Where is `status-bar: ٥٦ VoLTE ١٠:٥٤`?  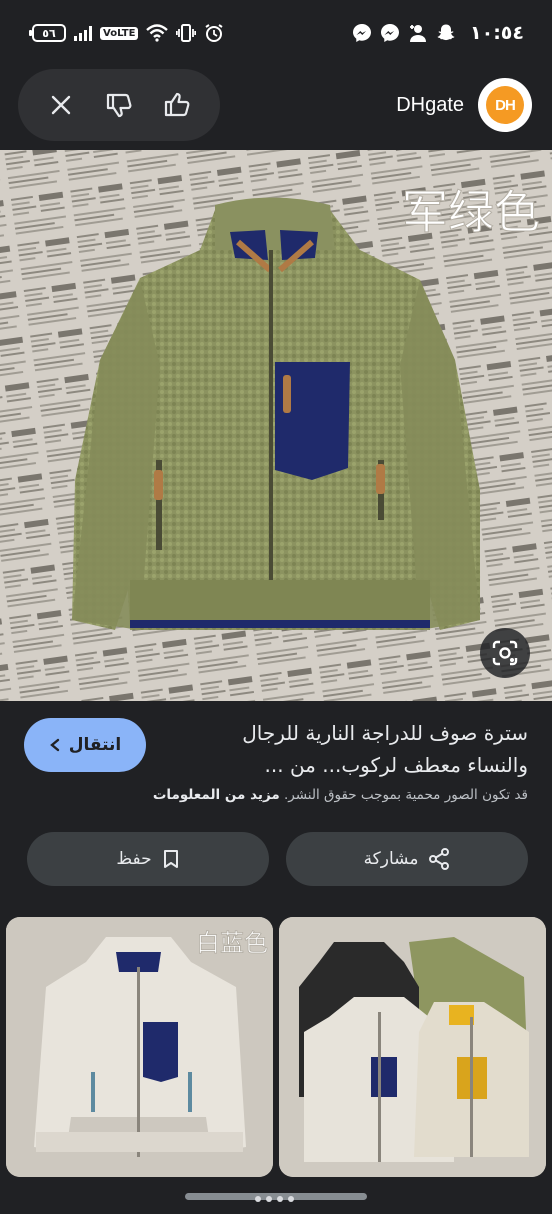 status-bar: ٥٦ VoLTE ١٠:٥٤ is located at coordinates (276, 33).